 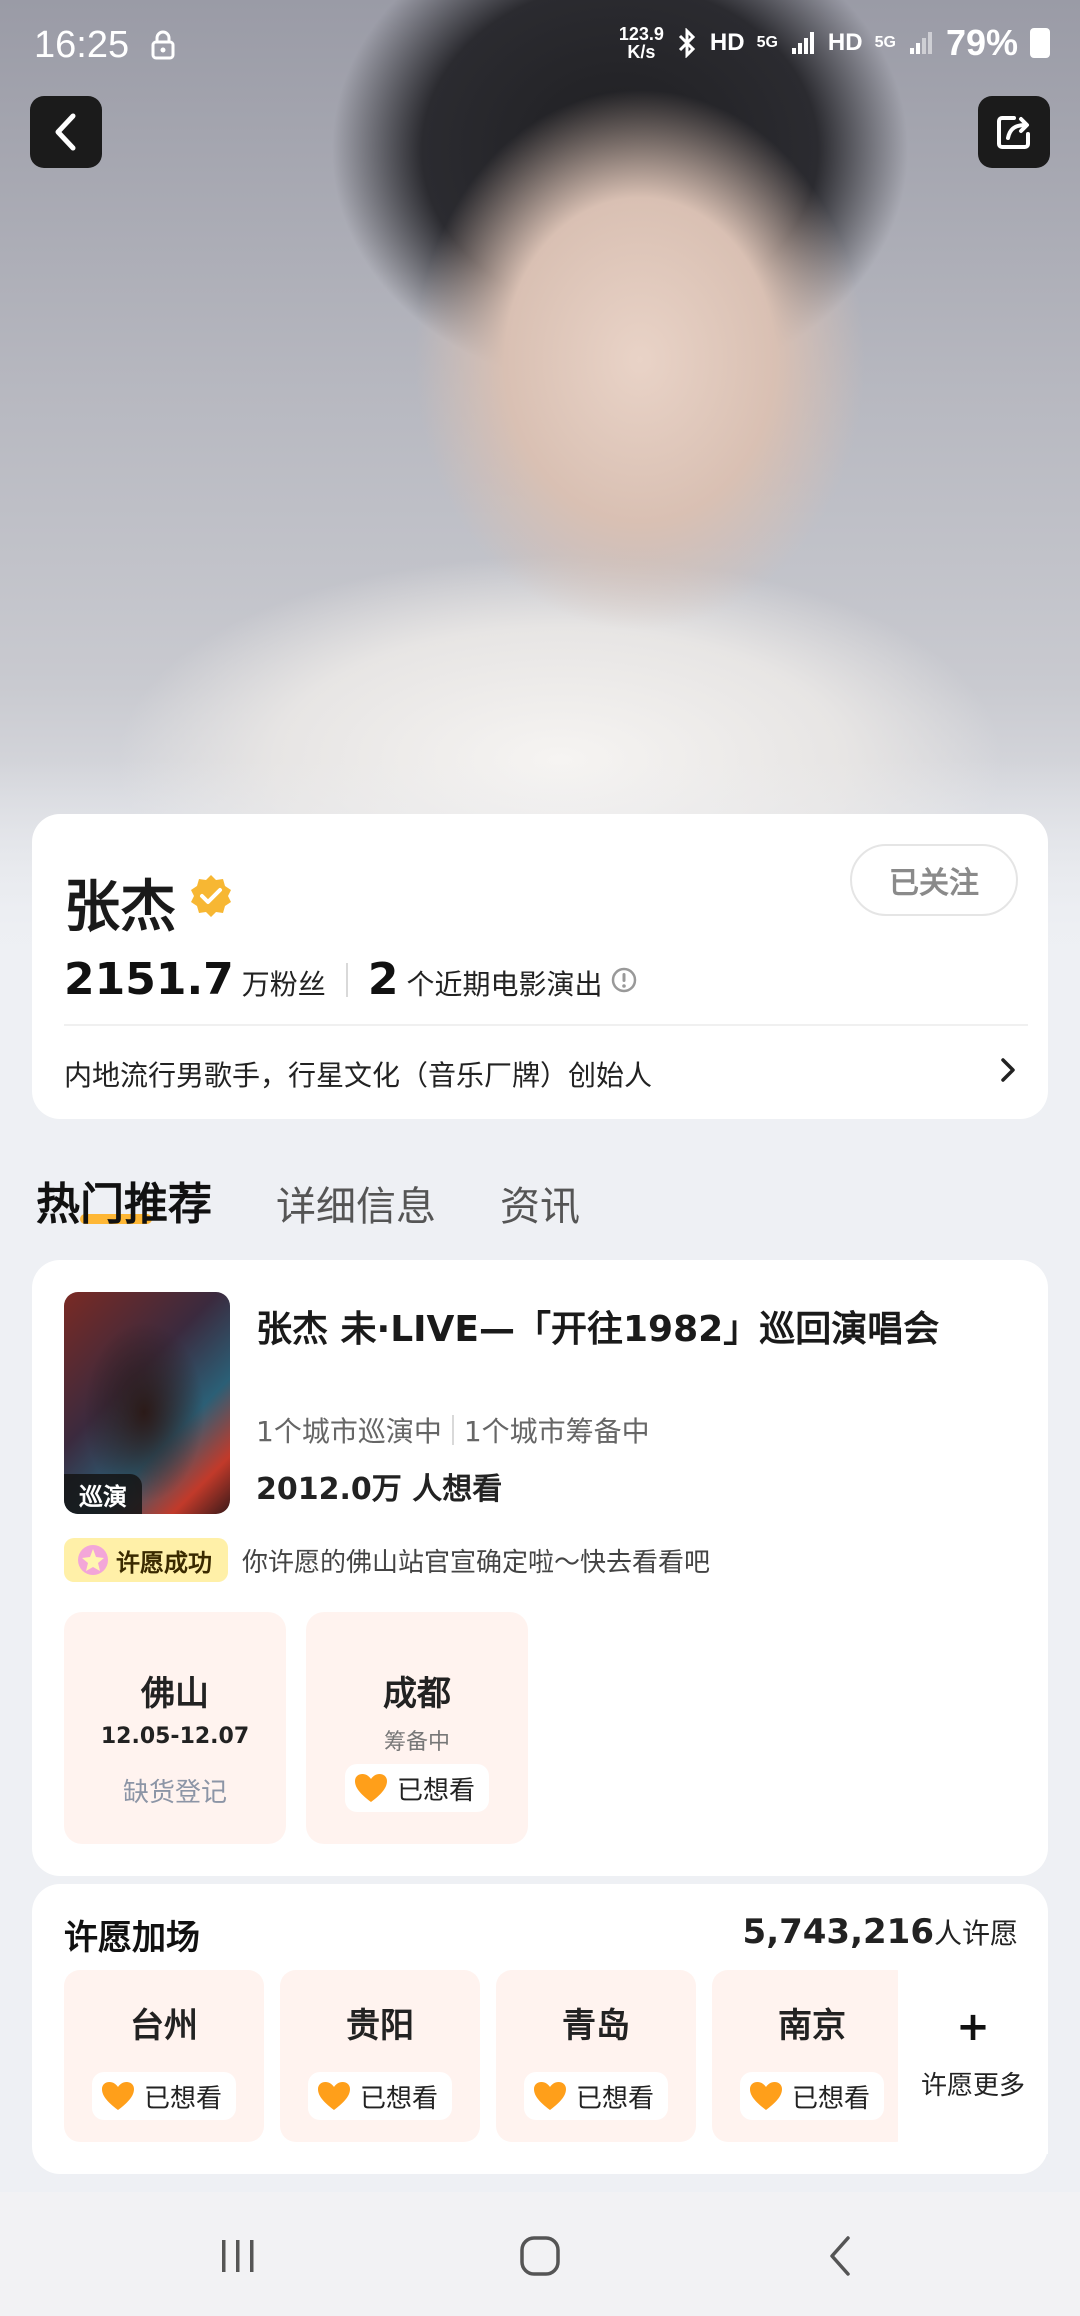 I want to click on plus-icon: +, so click(x=973, y=2026).